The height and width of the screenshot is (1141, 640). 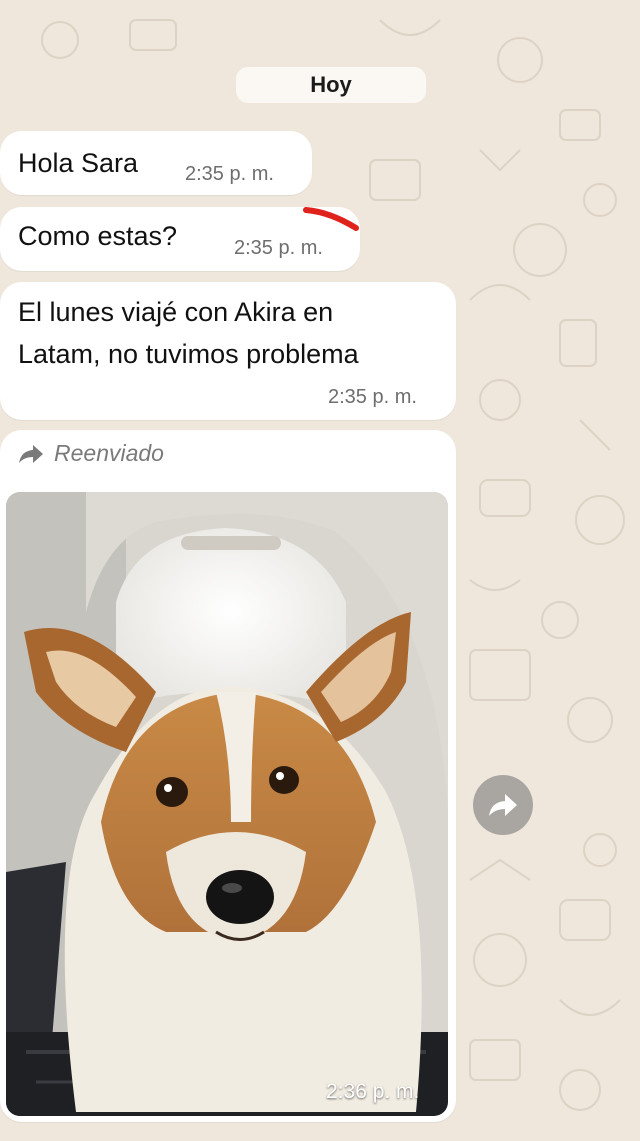 I want to click on date-separator: Hoy, so click(x=331, y=85).